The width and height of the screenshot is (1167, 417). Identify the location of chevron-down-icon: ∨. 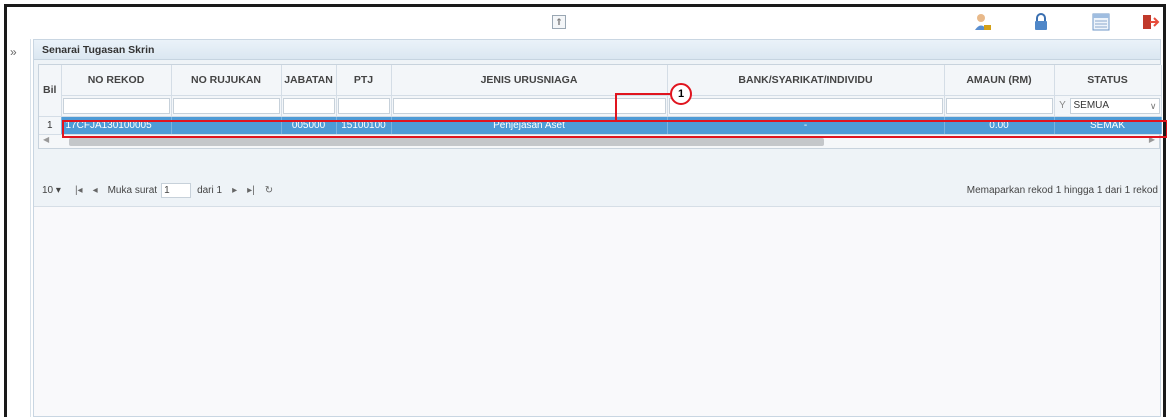
(1153, 105).